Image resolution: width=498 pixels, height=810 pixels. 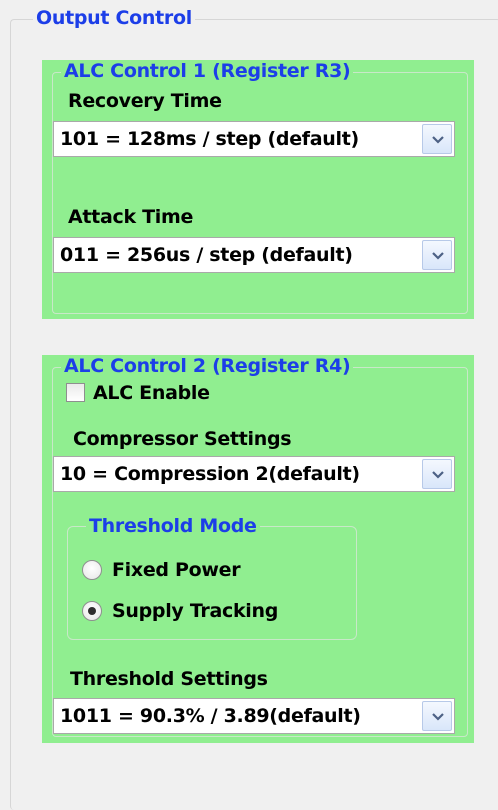 I want to click on recovery-time-dropdown-button, so click(x=437, y=139).